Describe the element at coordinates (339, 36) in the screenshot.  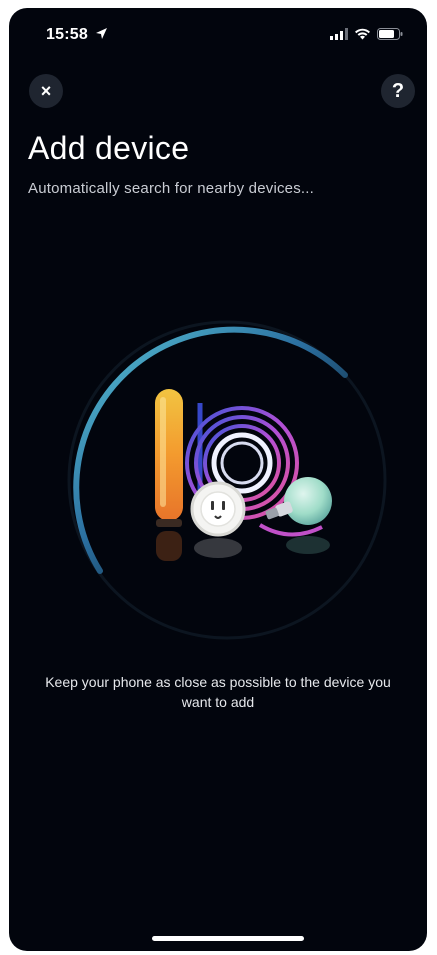
I see `signal-icon` at that location.